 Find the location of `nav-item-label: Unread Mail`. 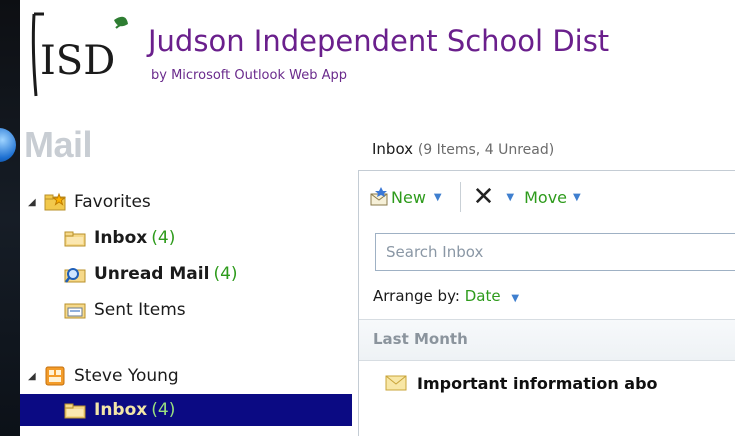

nav-item-label: Unread Mail is located at coordinates (152, 274).